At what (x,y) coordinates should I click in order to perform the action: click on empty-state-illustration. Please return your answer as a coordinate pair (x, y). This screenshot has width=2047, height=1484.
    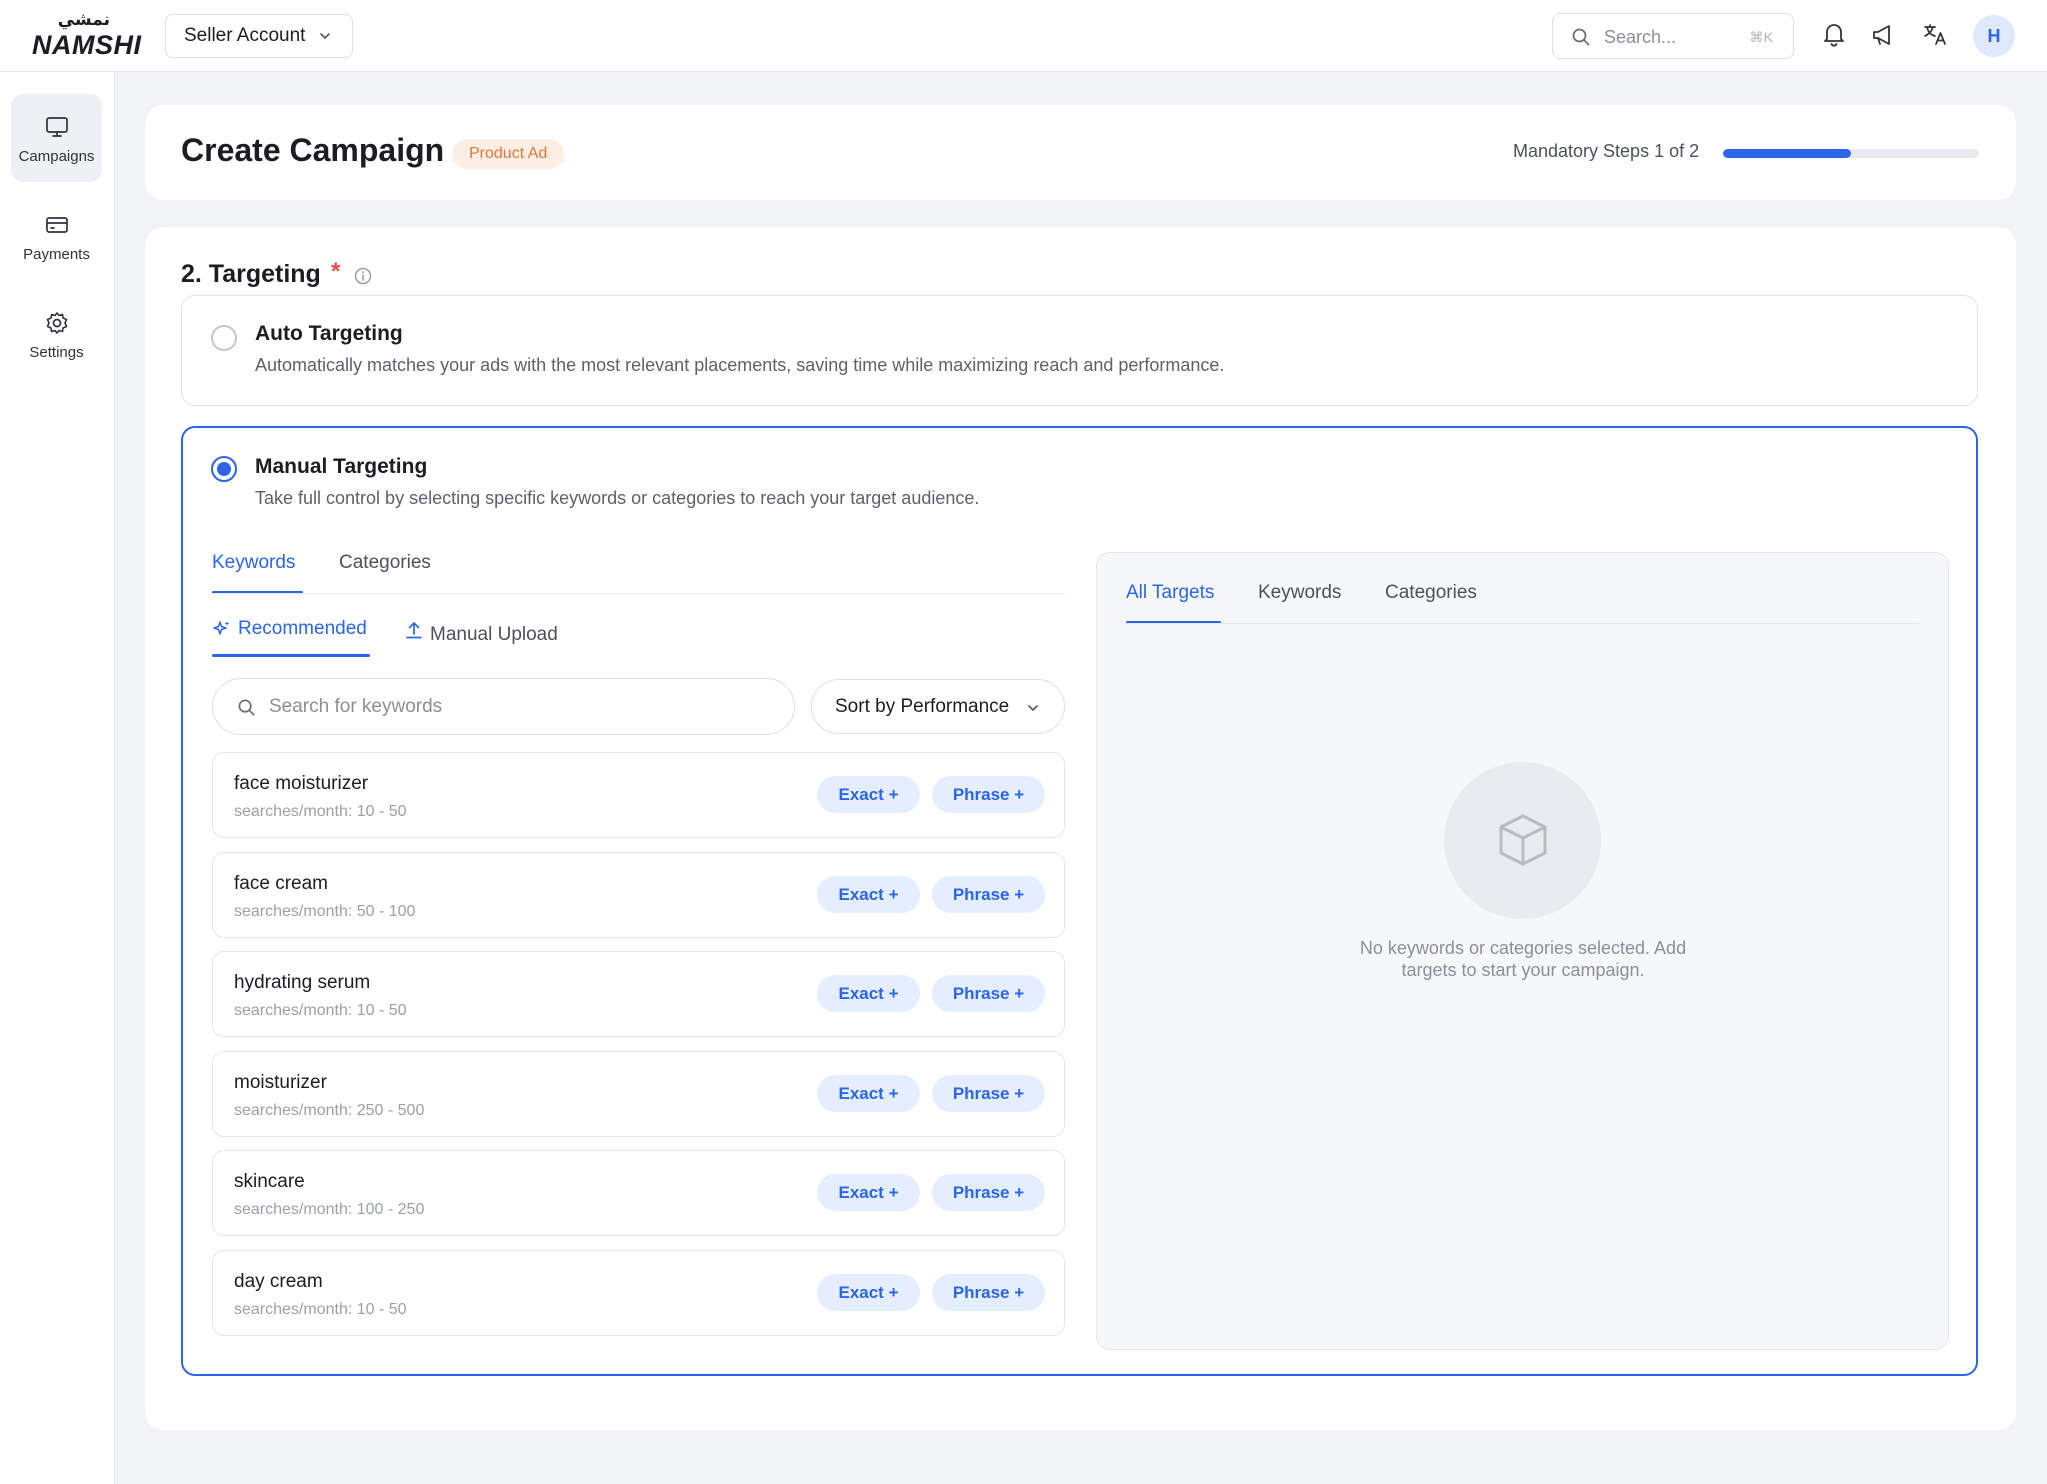
    Looking at the image, I should click on (1522, 840).